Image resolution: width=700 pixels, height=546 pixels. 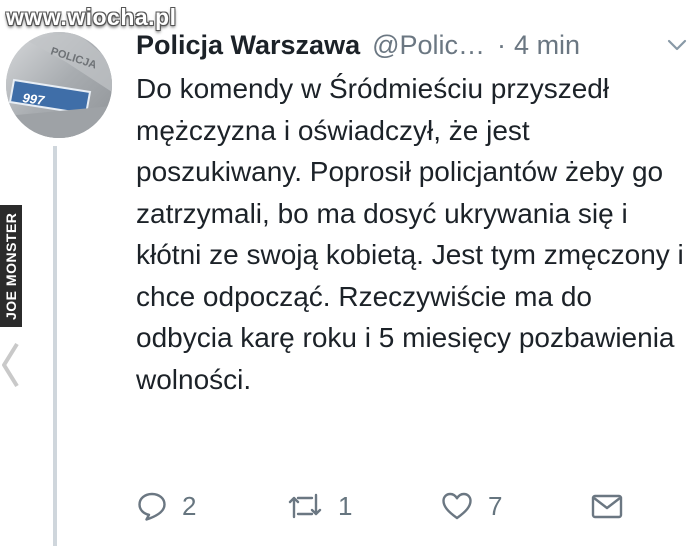 I want to click on police-badge-image: POLICJA 997, so click(x=59, y=85).